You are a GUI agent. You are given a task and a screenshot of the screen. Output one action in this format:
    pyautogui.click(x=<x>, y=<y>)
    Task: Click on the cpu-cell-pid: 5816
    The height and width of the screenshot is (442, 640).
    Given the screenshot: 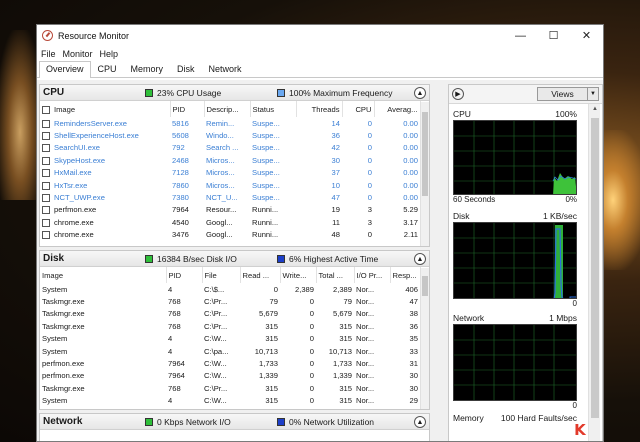 What is the action you would take?
    pyautogui.click(x=180, y=123)
    